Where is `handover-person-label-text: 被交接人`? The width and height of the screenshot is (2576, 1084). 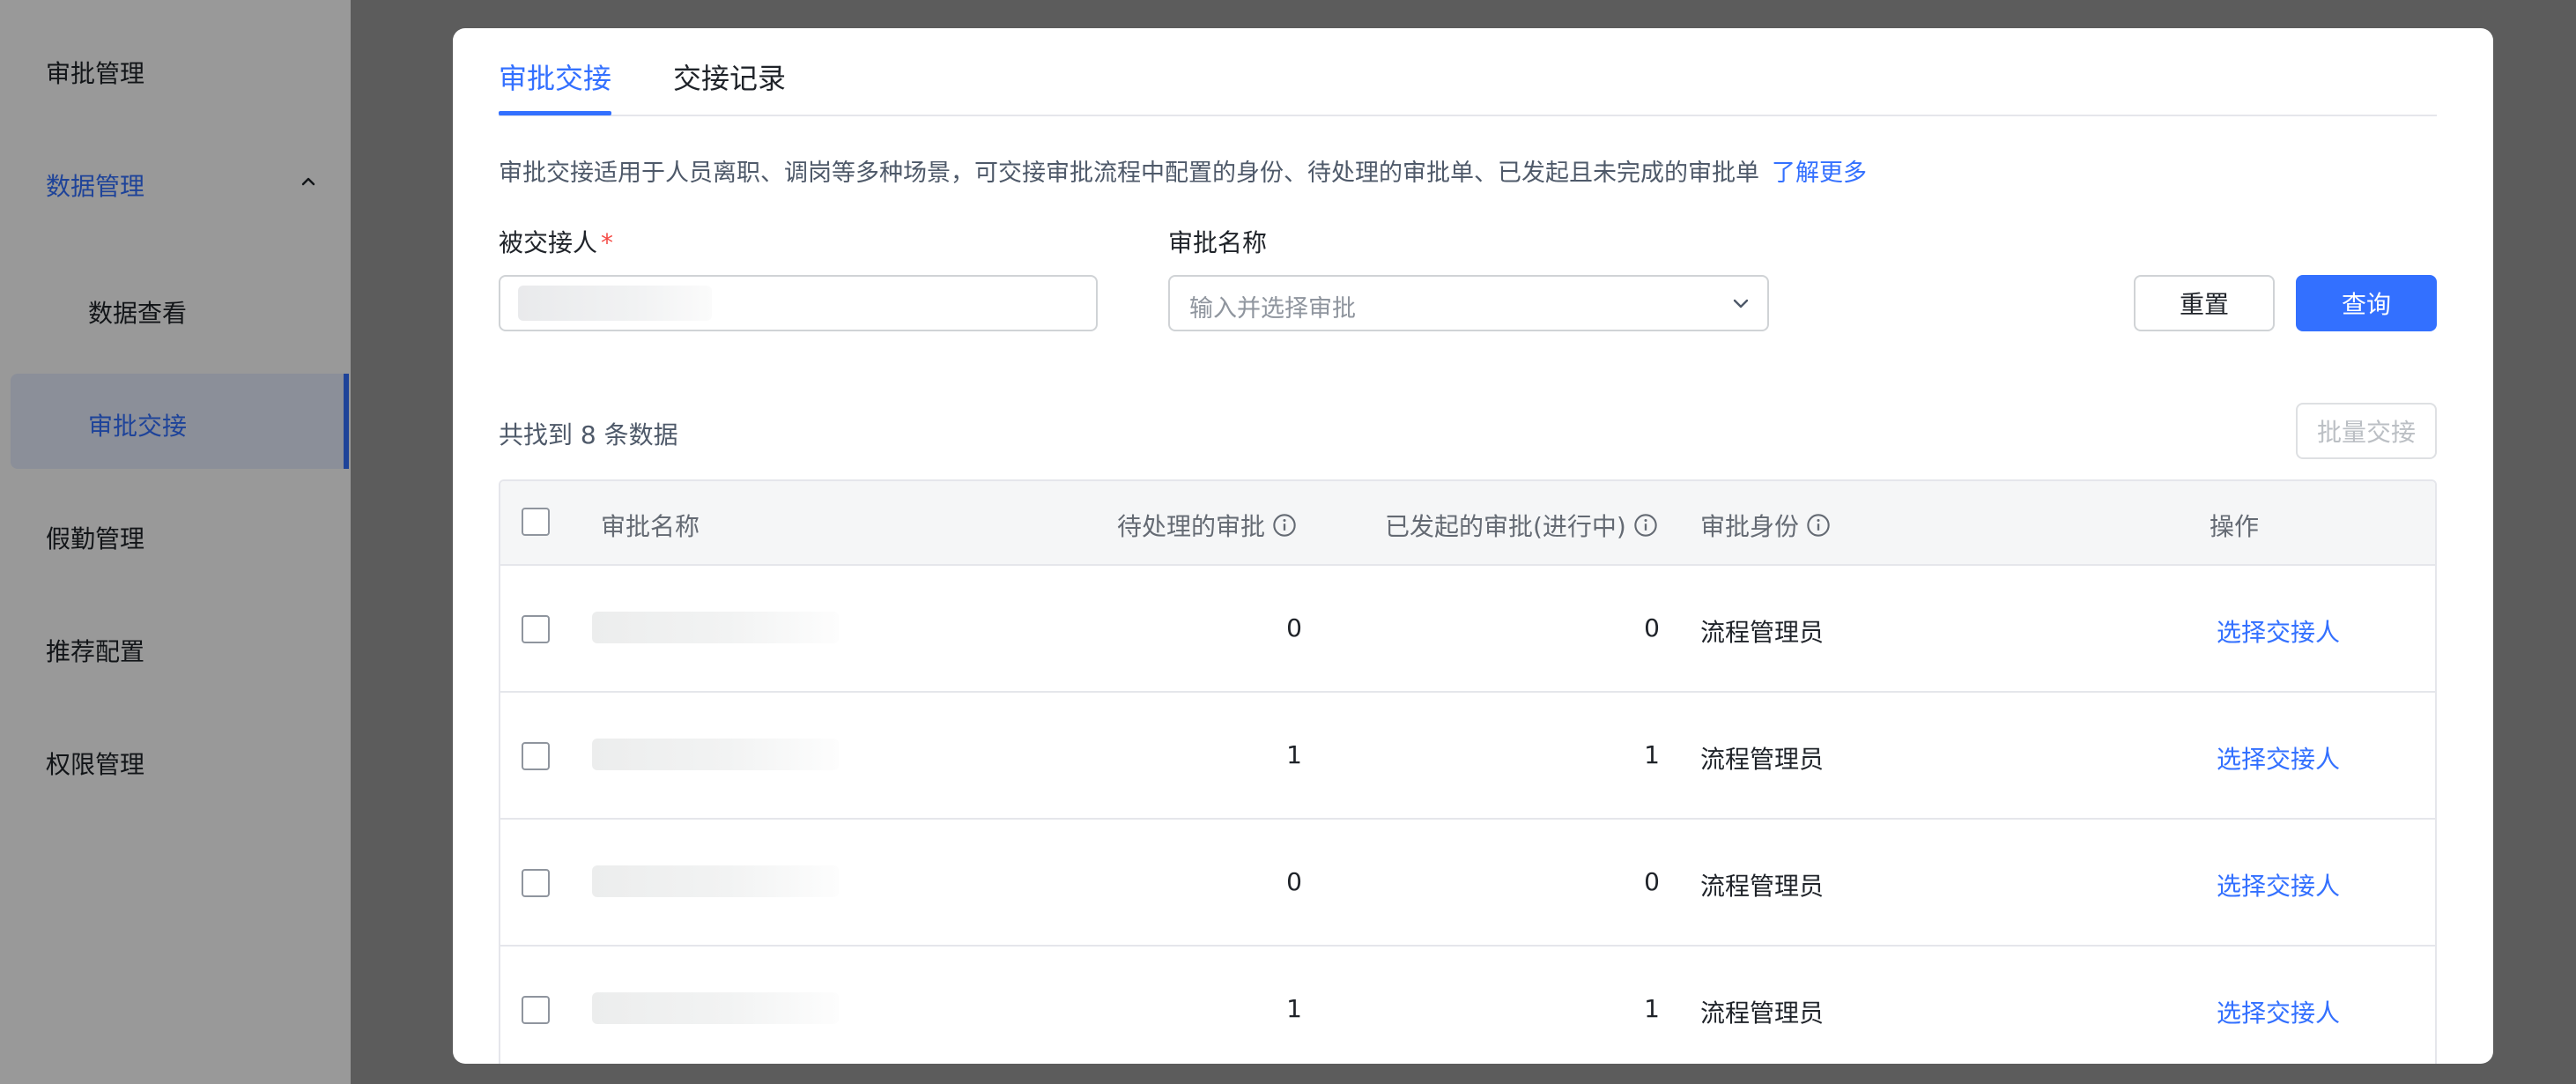 handover-person-label-text: 被交接人 is located at coordinates (548, 243).